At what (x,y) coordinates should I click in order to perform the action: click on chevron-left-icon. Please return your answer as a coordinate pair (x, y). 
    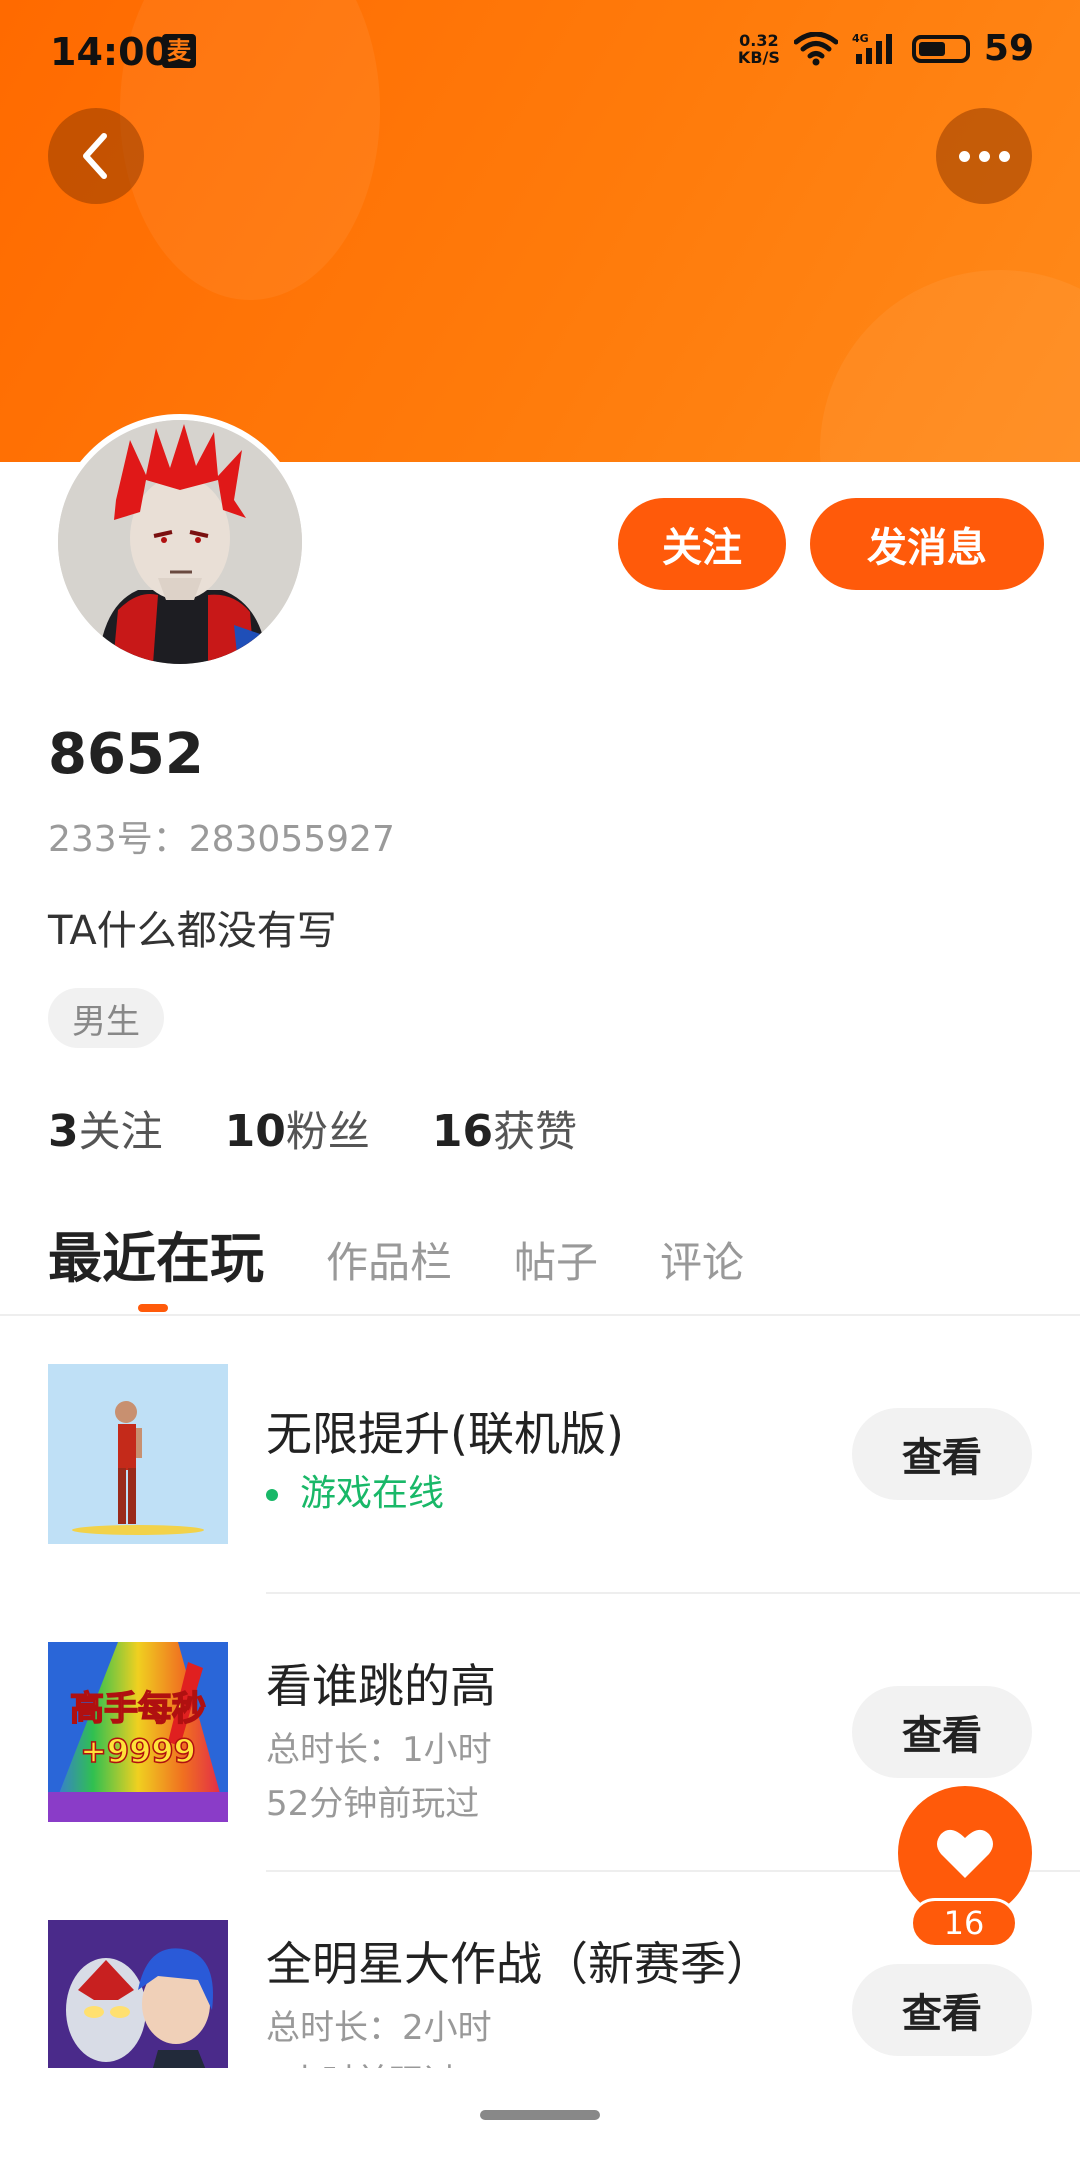
    Looking at the image, I should click on (95, 156).